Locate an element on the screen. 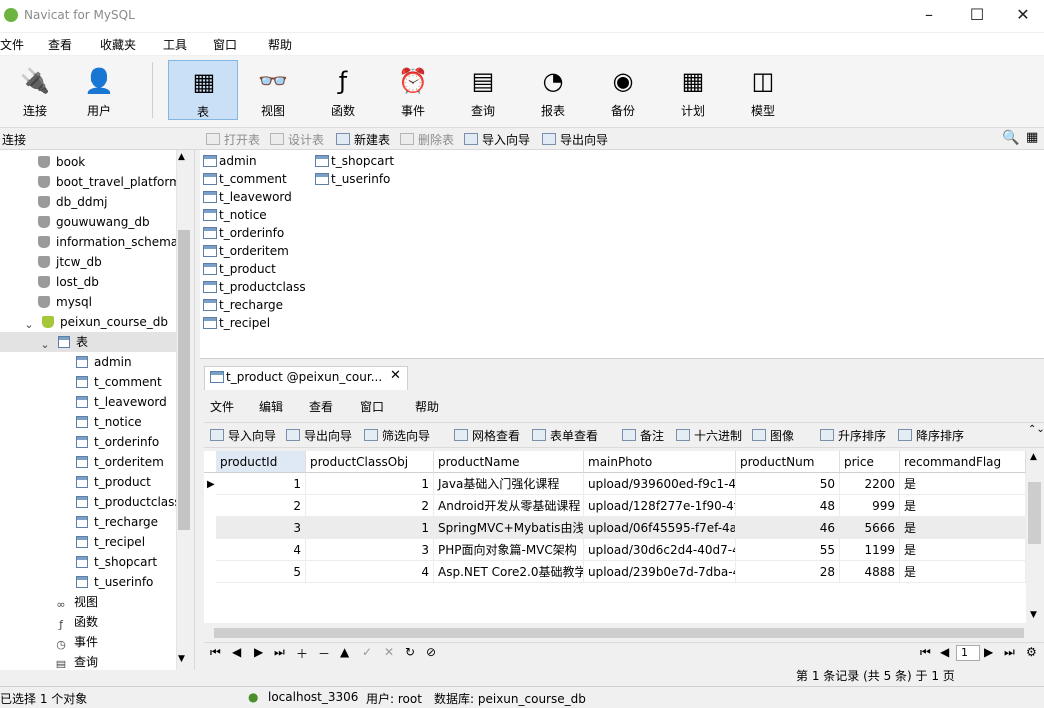 Image resolution: width=1044 pixels, height=708 pixels. form-view-button: 表单查看 is located at coordinates (565, 435).